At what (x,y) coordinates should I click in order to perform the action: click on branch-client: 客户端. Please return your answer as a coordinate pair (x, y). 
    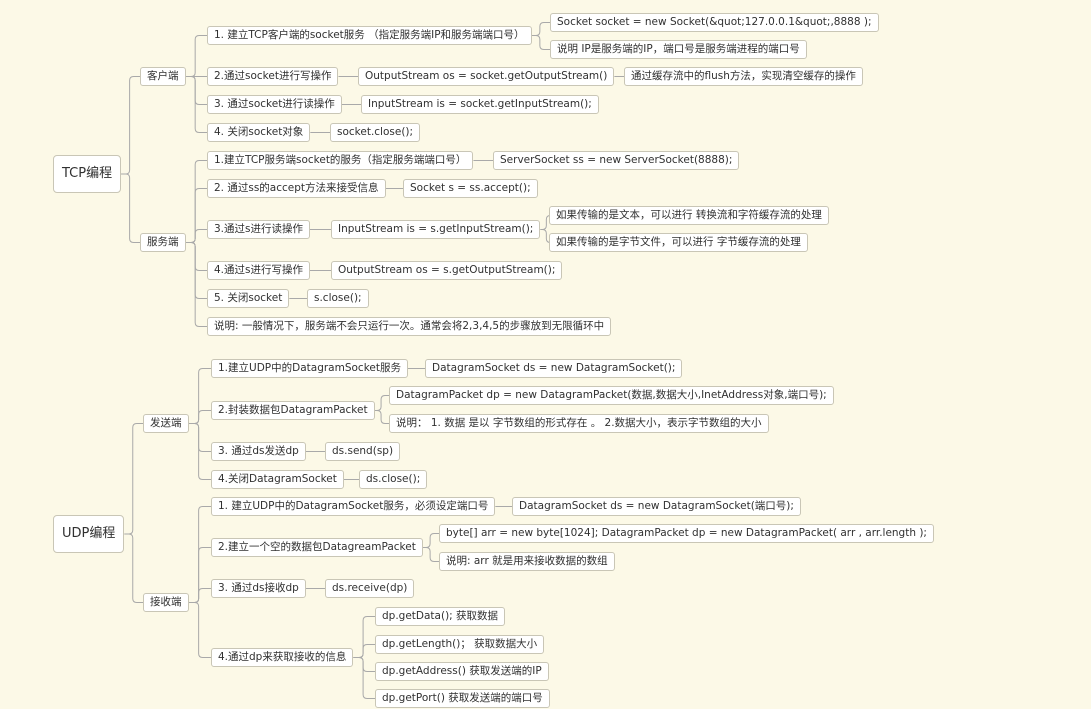
    Looking at the image, I should click on (163, 76).